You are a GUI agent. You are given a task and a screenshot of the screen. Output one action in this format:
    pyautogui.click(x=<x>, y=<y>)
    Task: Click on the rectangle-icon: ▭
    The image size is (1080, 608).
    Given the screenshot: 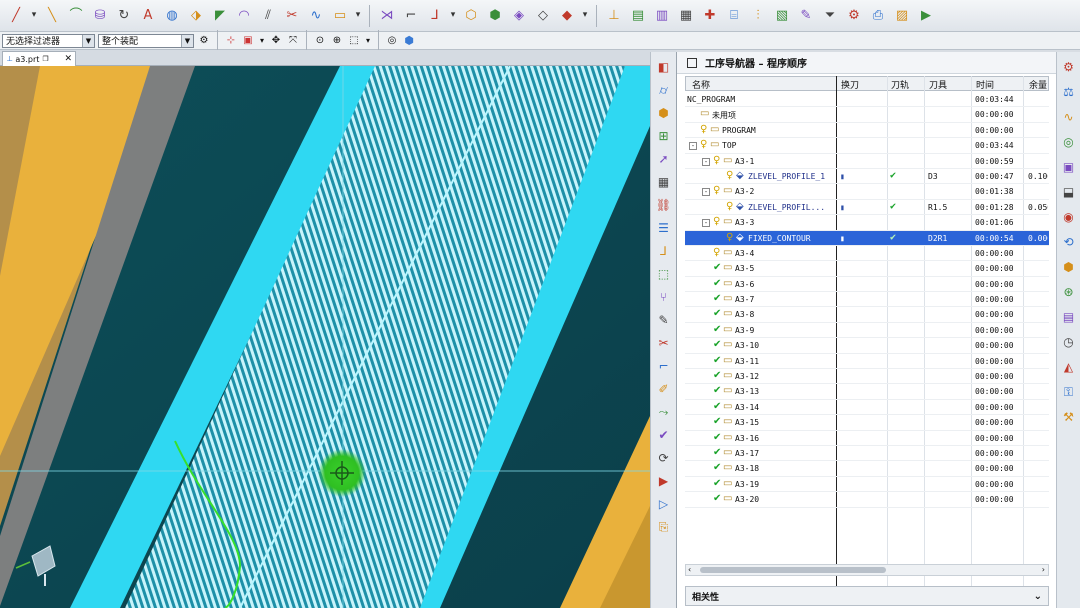 What is the action you would take?
    pyautogui.click(x=340, y=16)
    